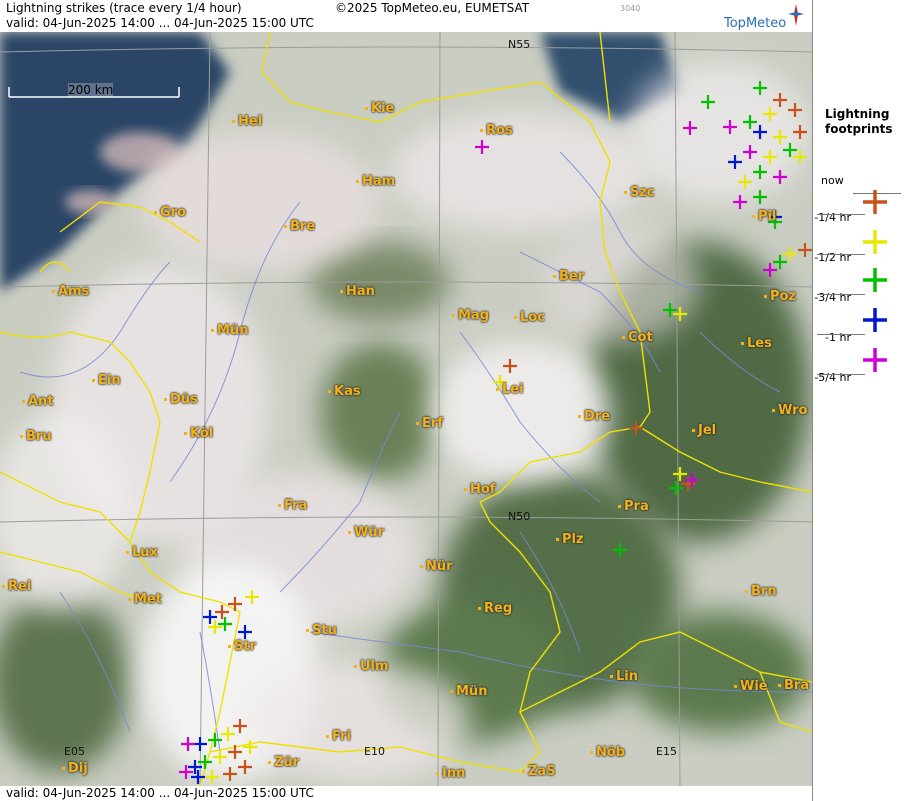 Image resolution: width=904 pixels, height=801 pixels. I want to click on map-code: 3040, so click(630, 8).